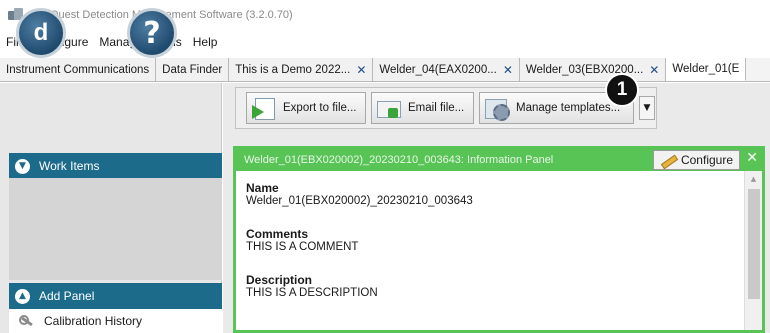 This screenshot has height=333, width=770. I want to click on logo-letter: d, so click(41, 32).